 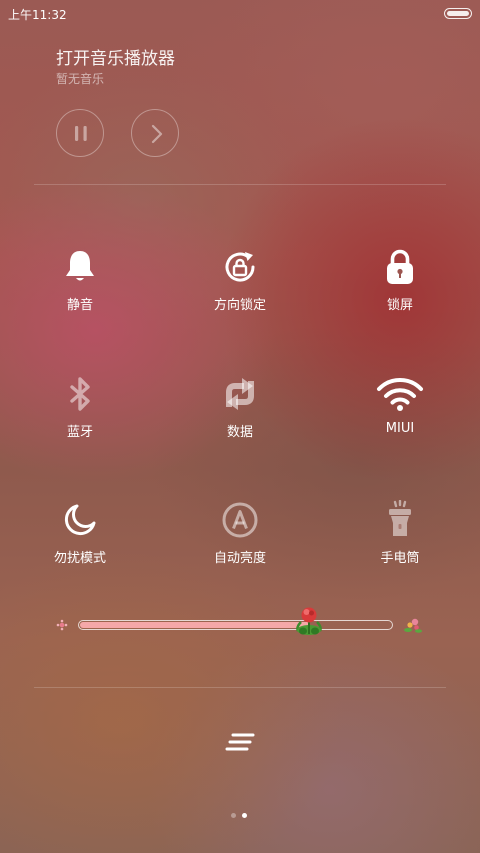 I want to click on toggle-do-not-disturb-label: 勿扰模式, so click(x=79, y=558).